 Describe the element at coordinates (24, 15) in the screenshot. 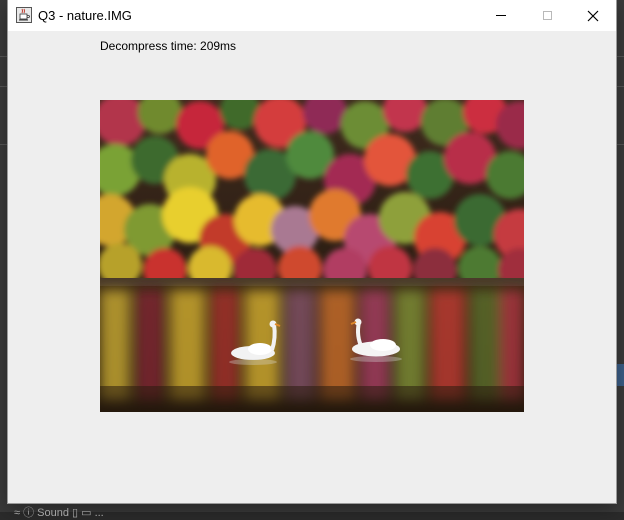

I see `java-app-icon` at that location.